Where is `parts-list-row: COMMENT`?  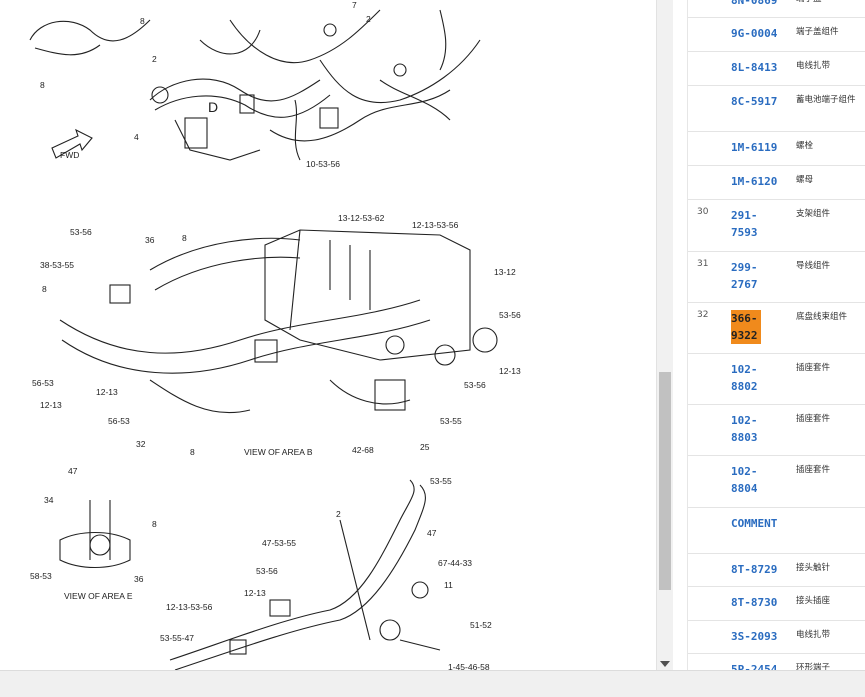
parts-list-row: COMMENT is located at coordinates (776, 530).